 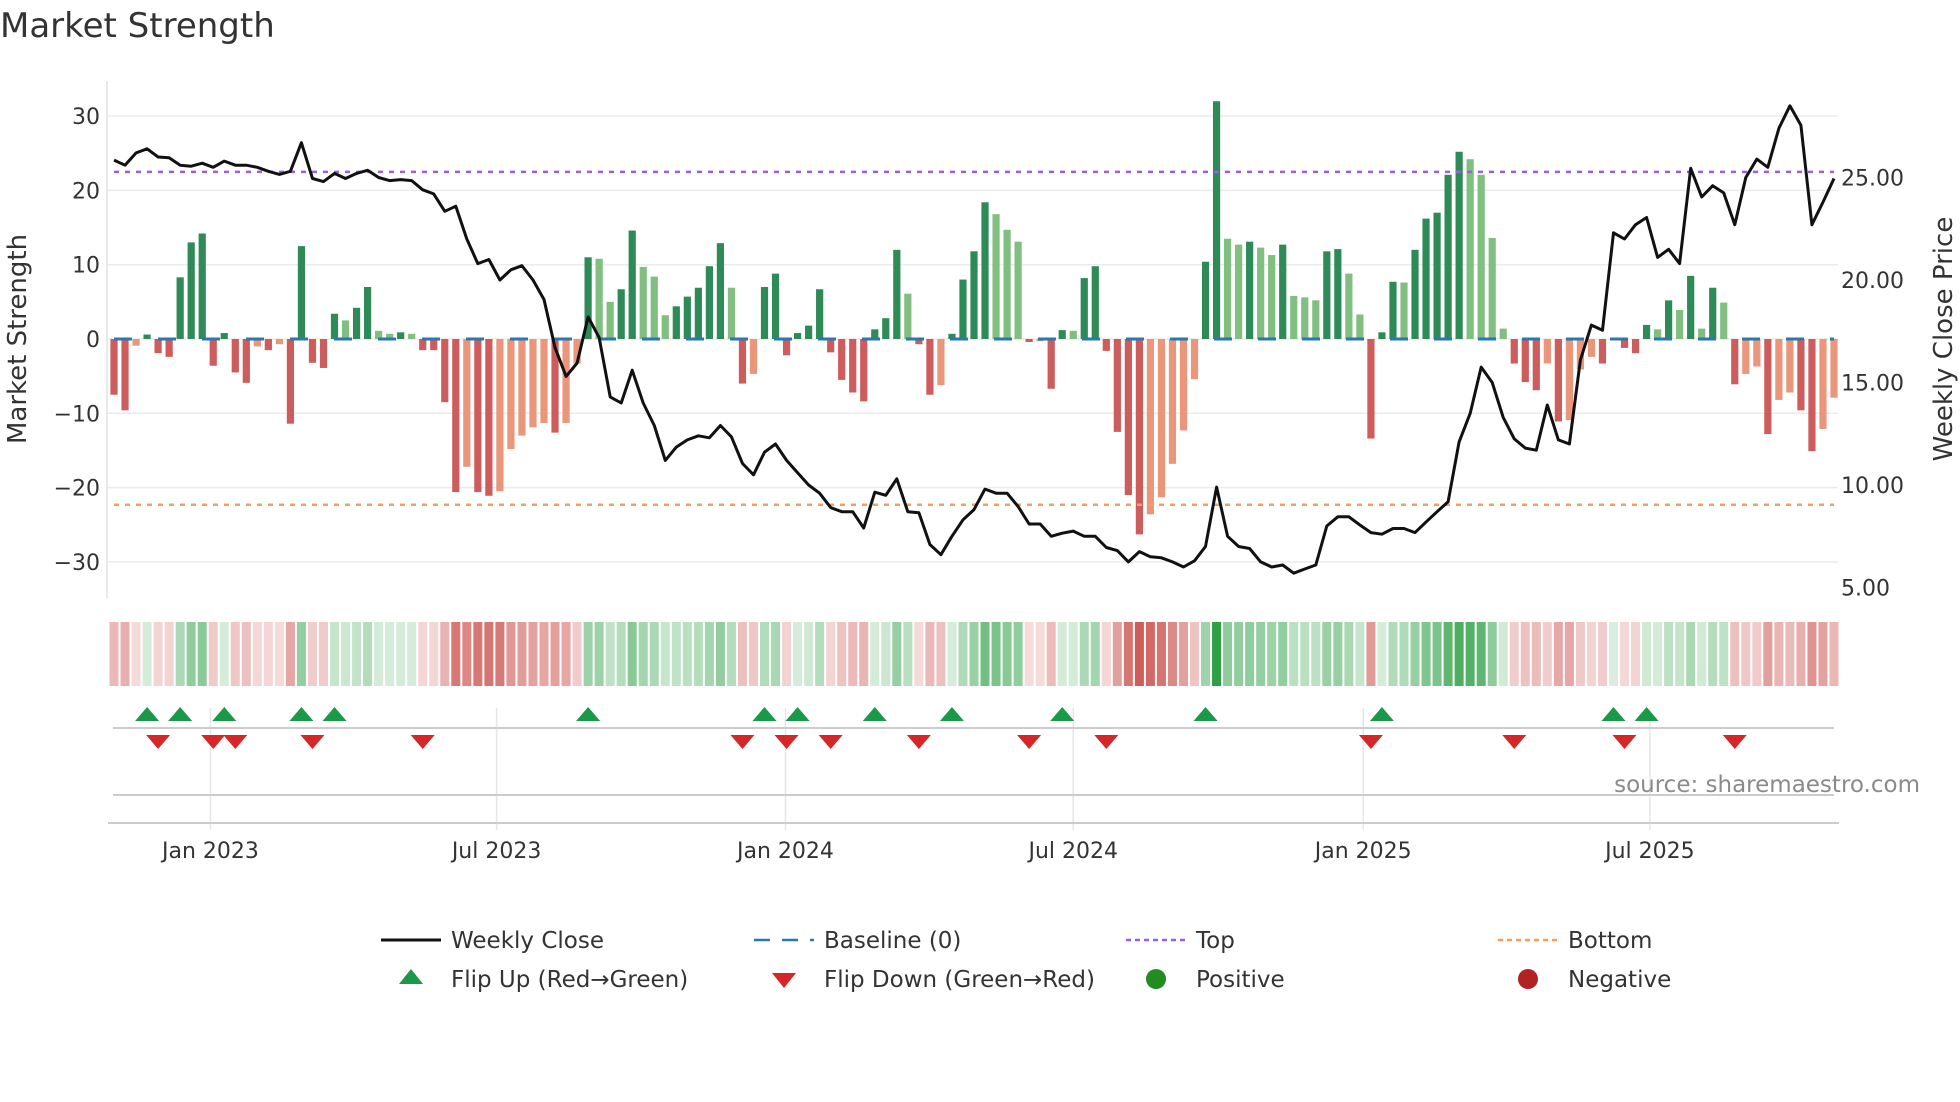 I want to click on x-tick-label: Jul 2023, so click(x=496, y=851).